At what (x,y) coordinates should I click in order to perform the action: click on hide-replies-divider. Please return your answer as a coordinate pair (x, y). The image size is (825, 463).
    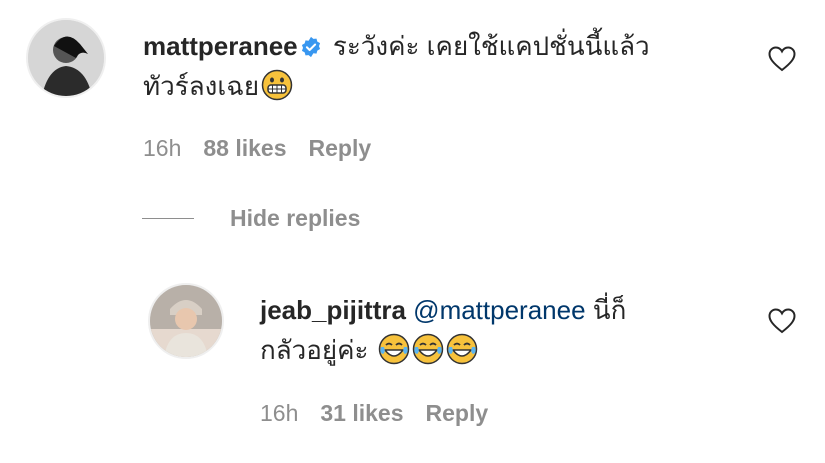
    Looking at the image, I should click on (168, 218).